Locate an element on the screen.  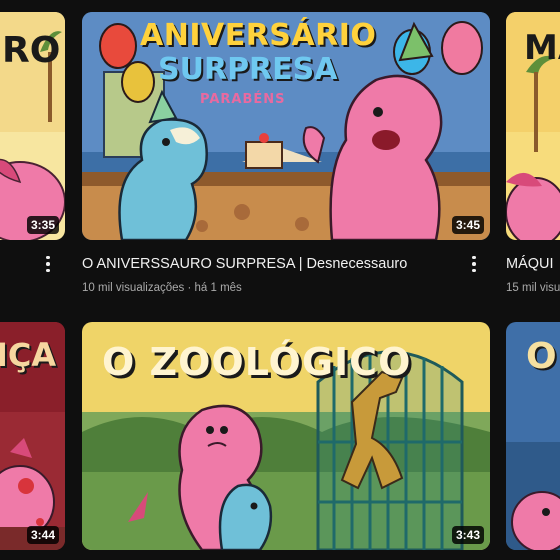
video-thumbnail: IÇA 3:44 is located at coordinates (32, 436).